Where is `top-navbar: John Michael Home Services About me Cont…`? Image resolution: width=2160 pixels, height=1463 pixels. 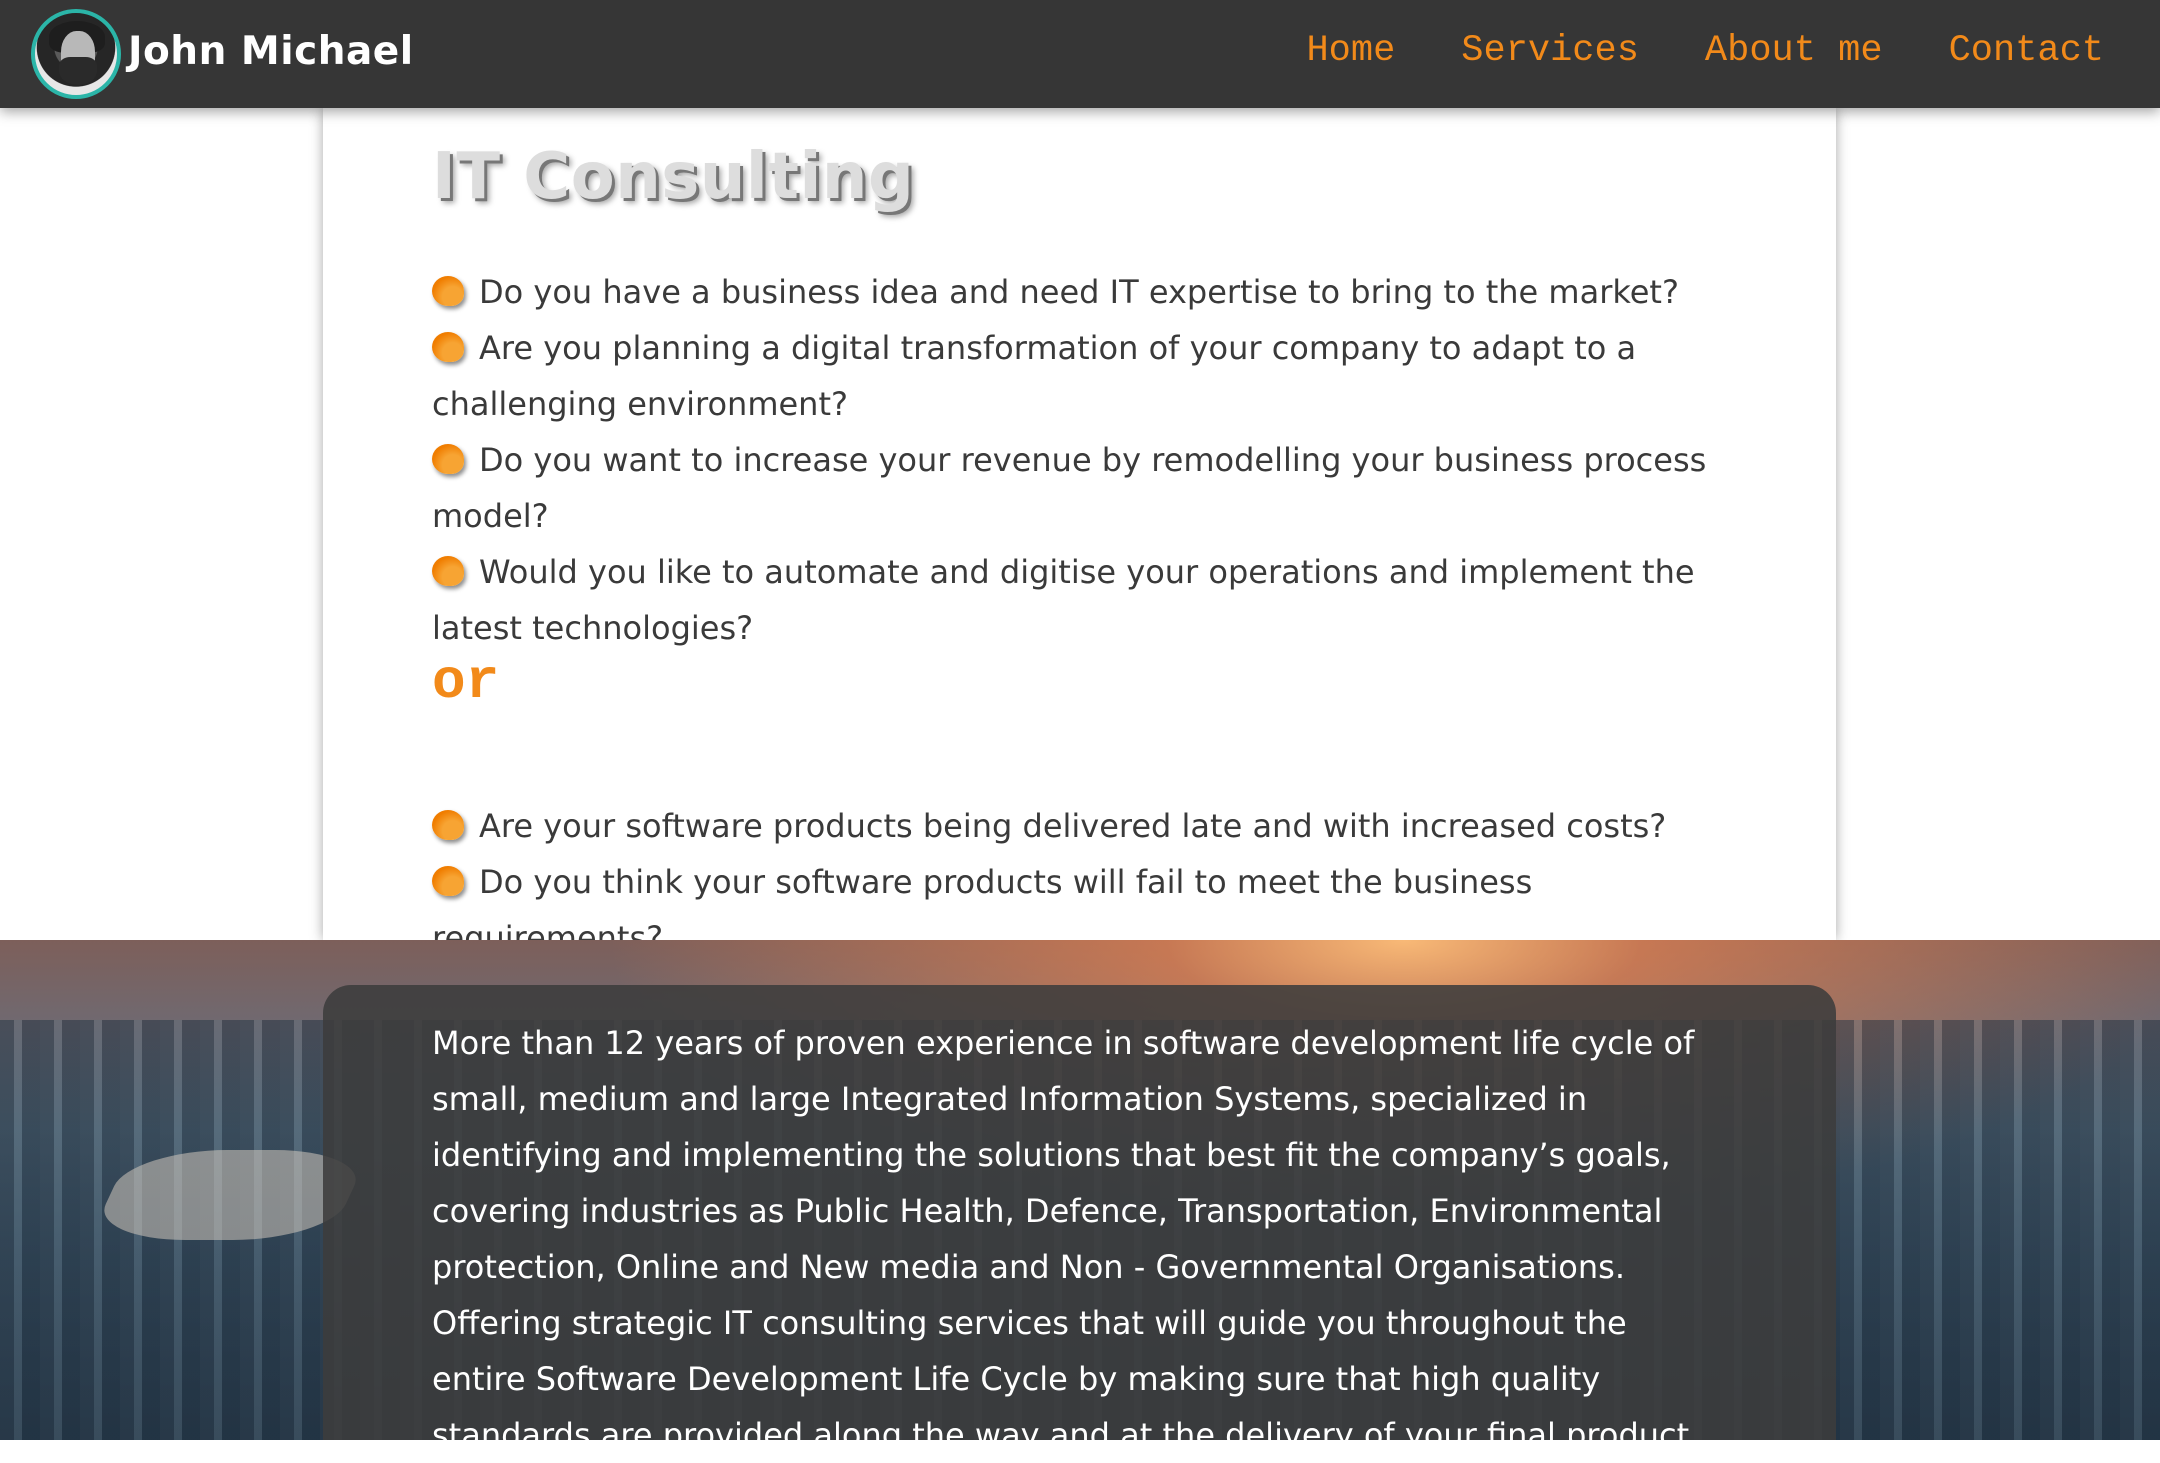 top-navbar: John Michael Home Services About me Cont… is located at coordinates (1080, 54).